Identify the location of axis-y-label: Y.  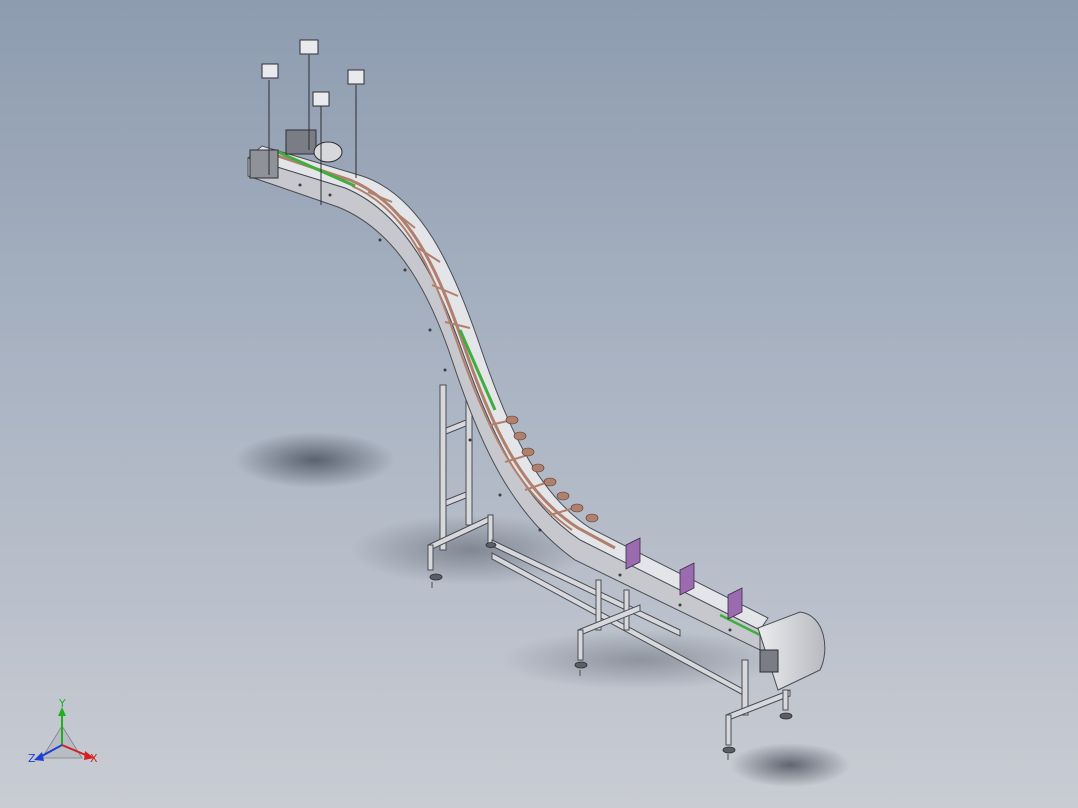
(62, 703).